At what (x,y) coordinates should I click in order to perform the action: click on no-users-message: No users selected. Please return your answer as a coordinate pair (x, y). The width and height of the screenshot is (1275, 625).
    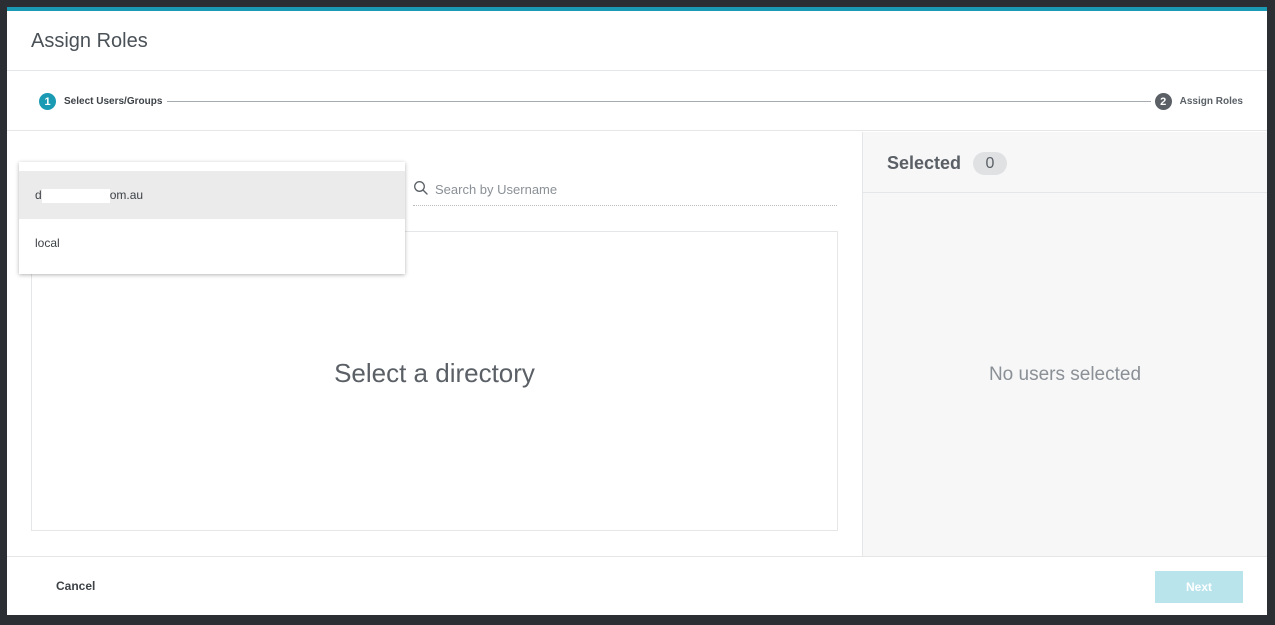
    Looking at the image, I should click on (1065, 374).